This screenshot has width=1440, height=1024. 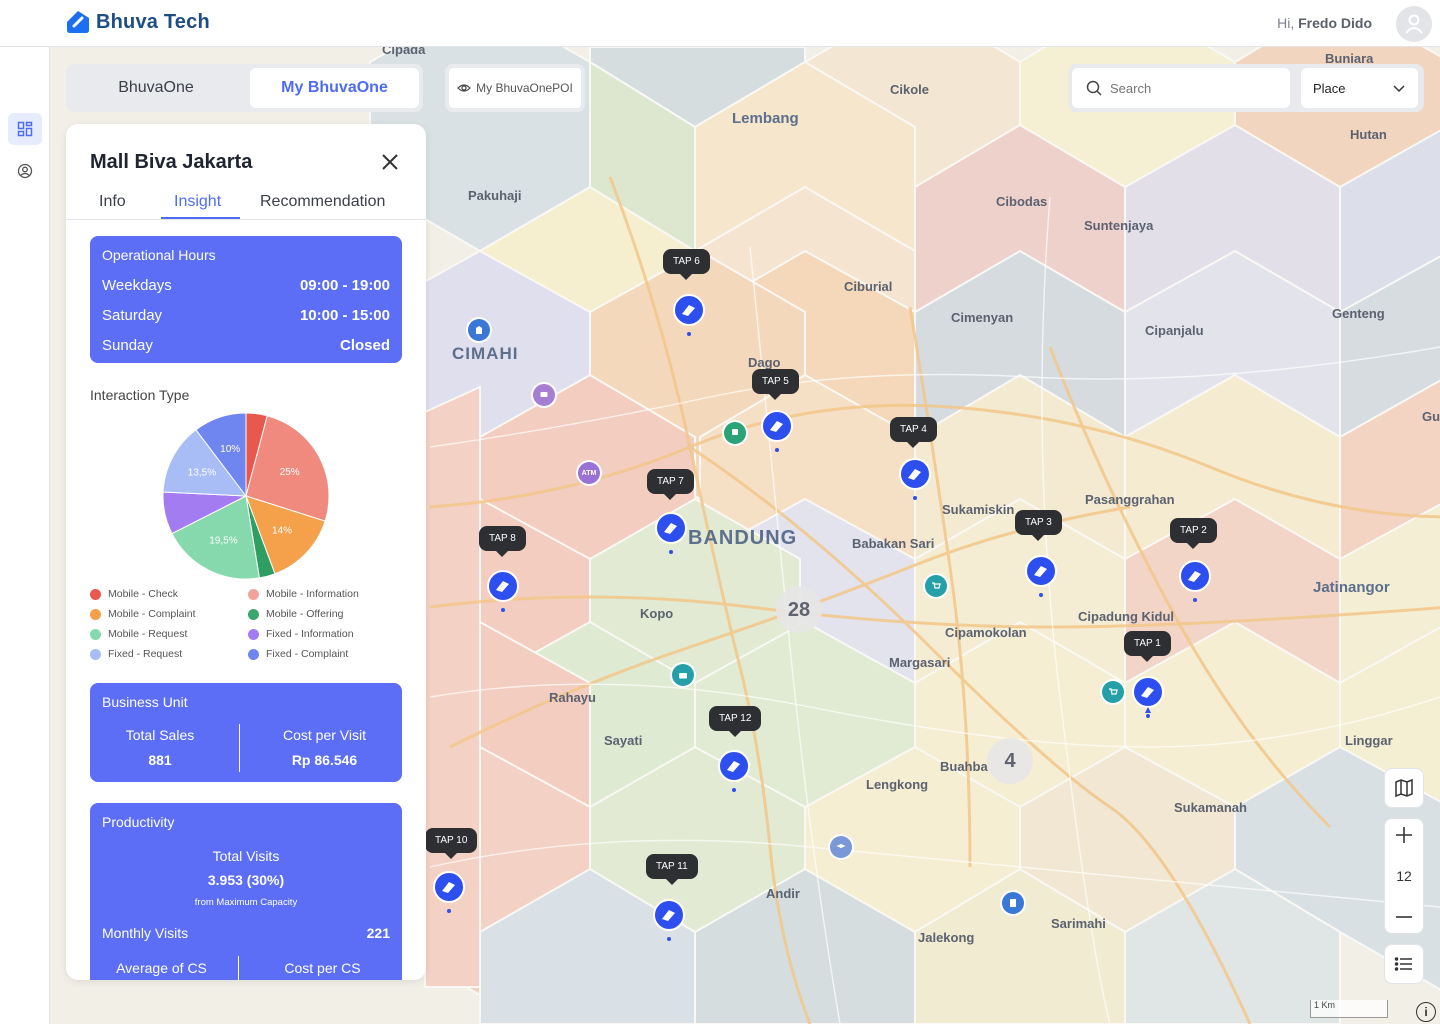 I want to click on info-icon: i, so click(x=1426, y=1012).